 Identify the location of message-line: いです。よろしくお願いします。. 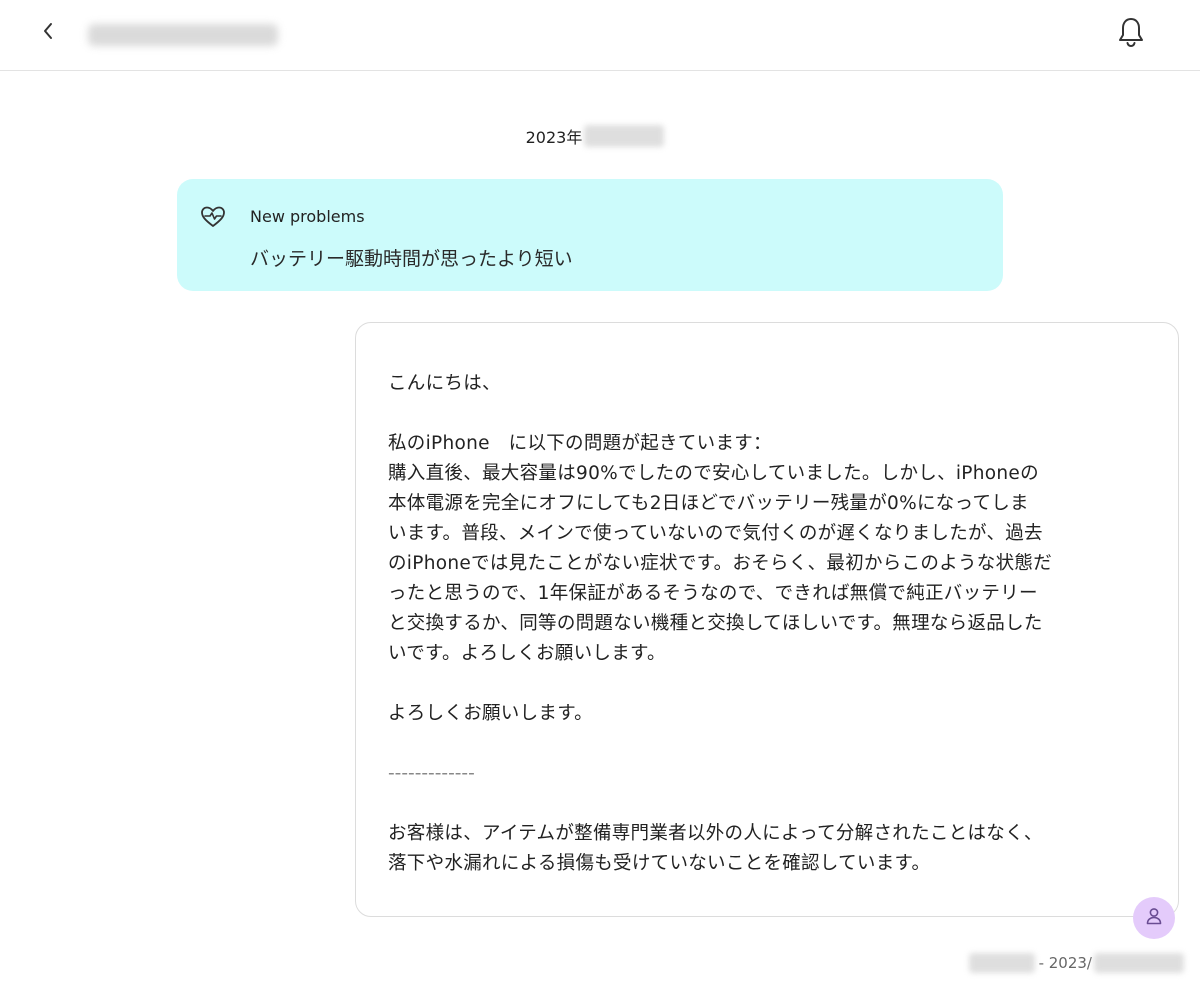
(527, 653).